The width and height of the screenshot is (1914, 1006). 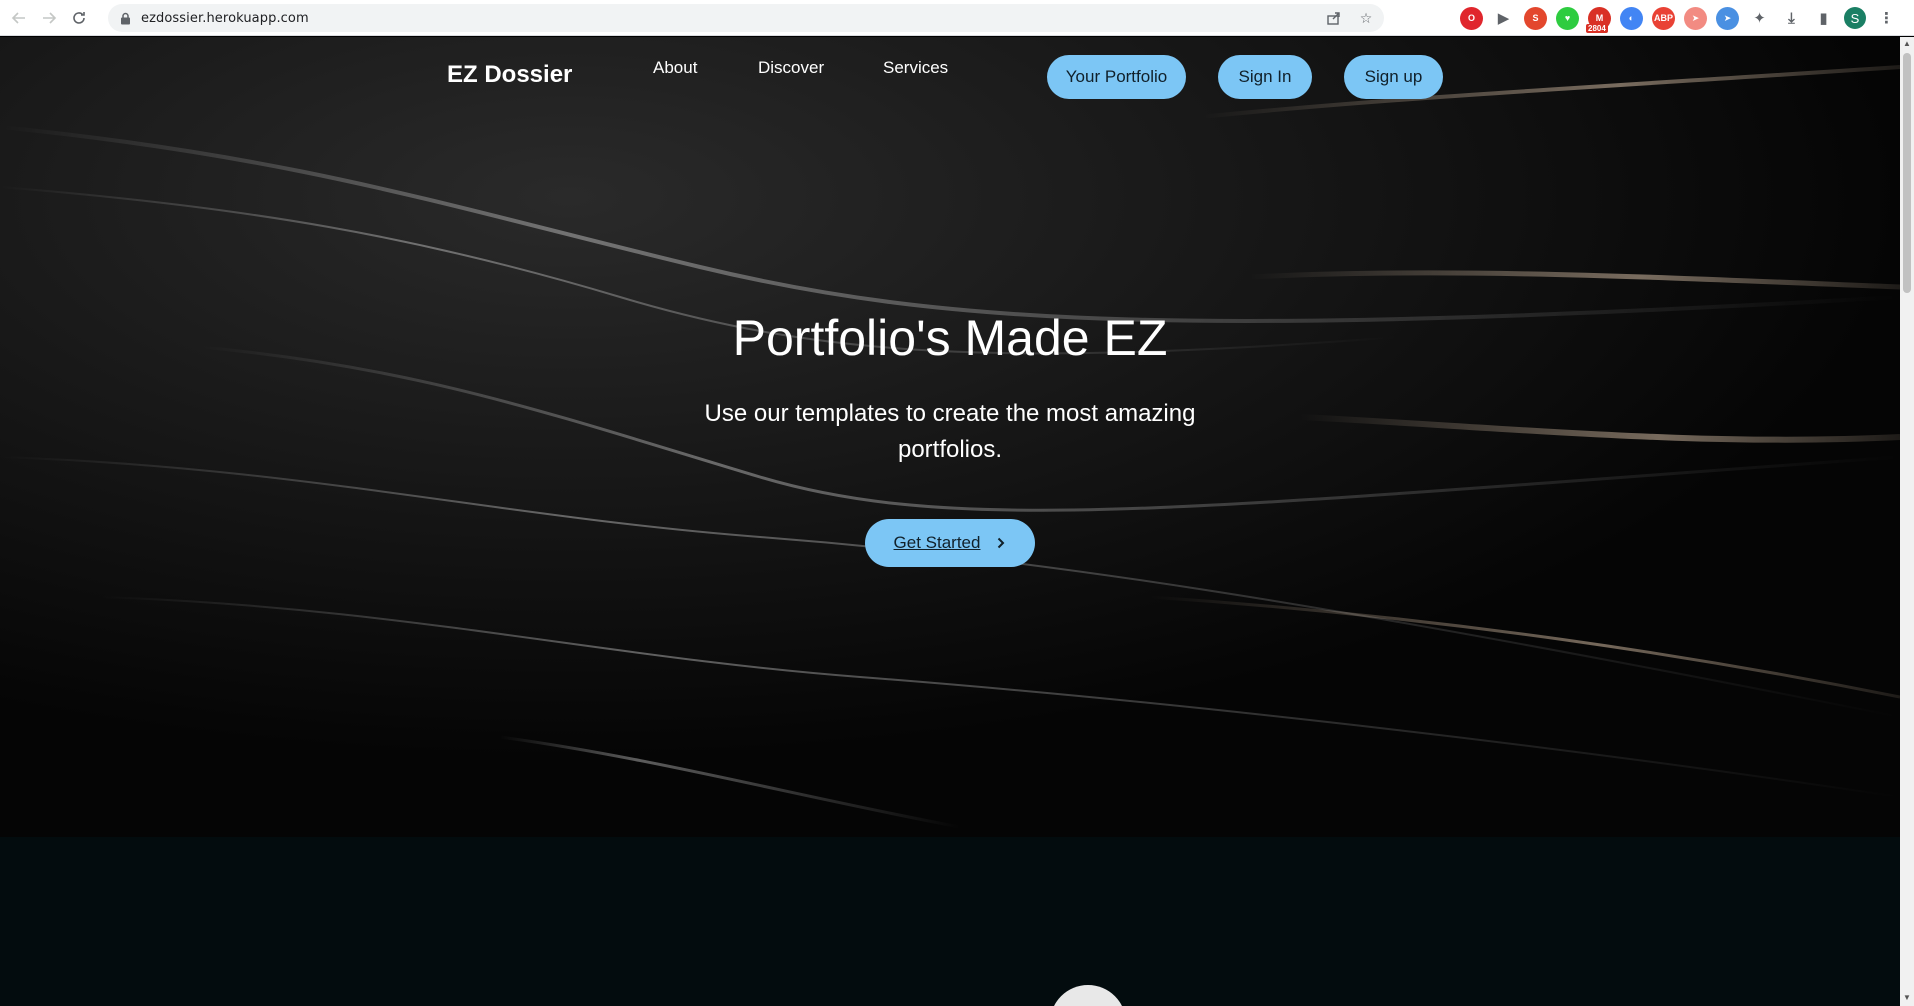 What do you see at coordinates (1631, 18) in the screenshot?
I see `color-wheel-icon: ◐` at bounding box center [1631, 18].